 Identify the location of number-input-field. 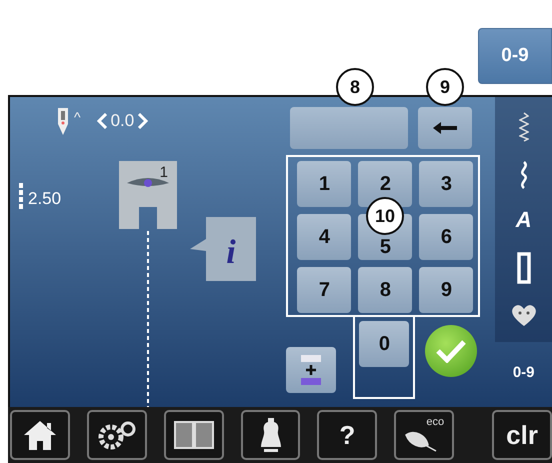
(349, 128).